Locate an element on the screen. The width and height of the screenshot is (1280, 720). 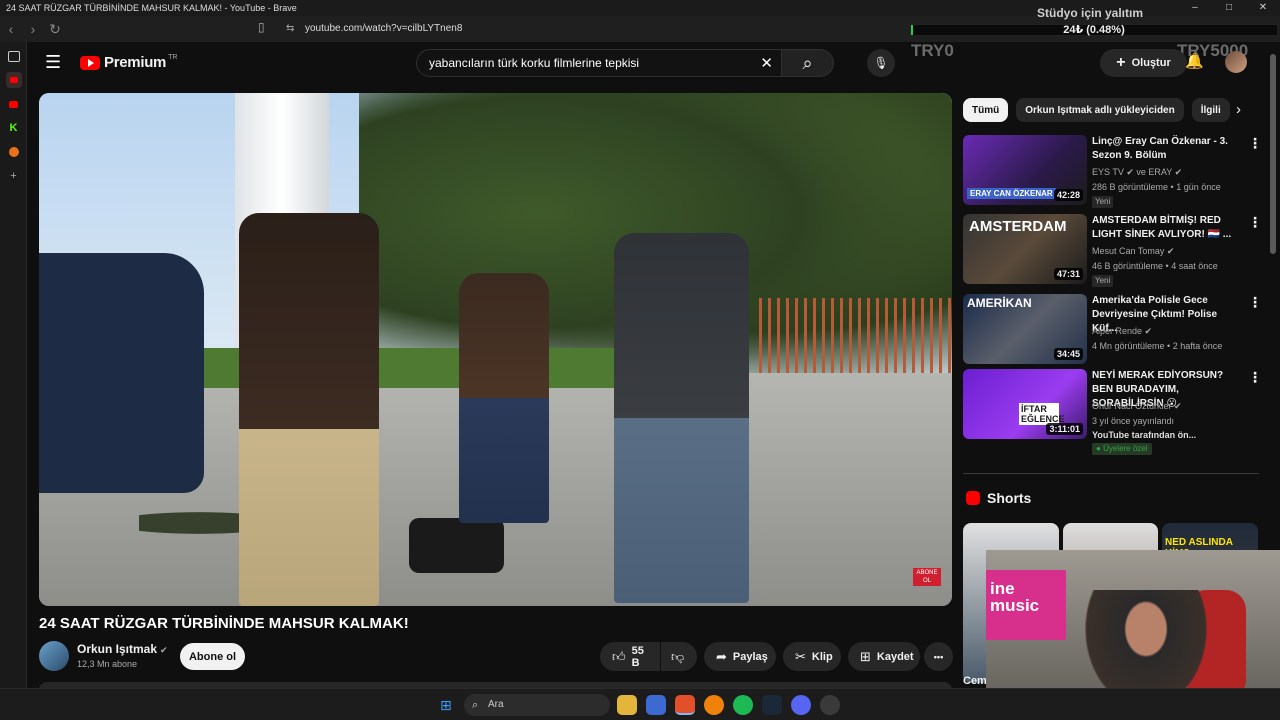
recommendation-channel: EYS TV ✔ ve ERAY ✔ is located at coordinates (1137, 172).